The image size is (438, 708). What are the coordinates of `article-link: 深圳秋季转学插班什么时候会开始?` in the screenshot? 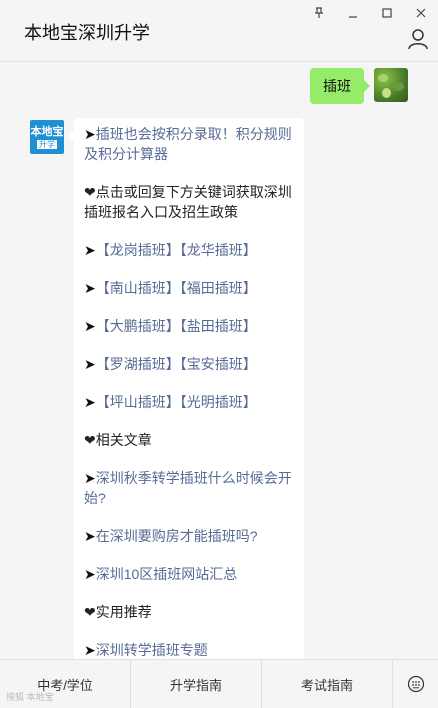 It's located at (188, 488).